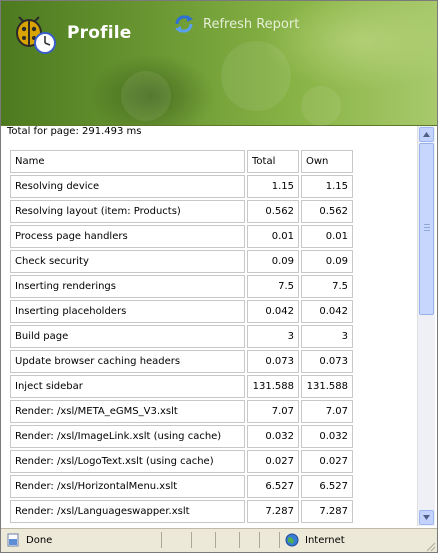 This screenshot has height=553, width=438. What do you see at coordinates (426, 326) in the screenshot?
I see `vertical-scrollbar` at bounding box center [426, 326].